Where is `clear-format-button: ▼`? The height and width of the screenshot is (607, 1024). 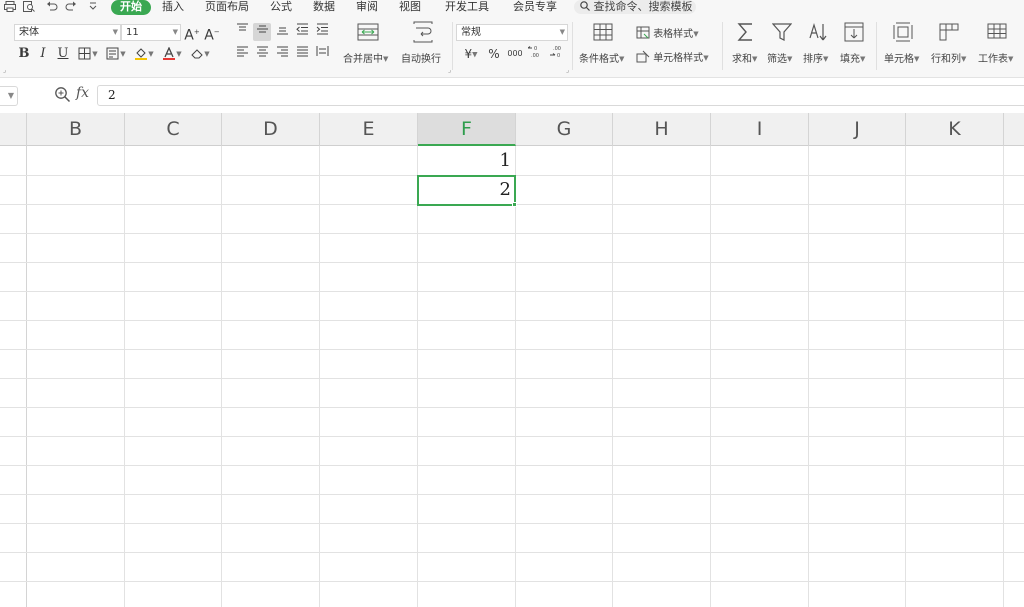
clear-format-button: ▼ is located at coordinates (200, 54).